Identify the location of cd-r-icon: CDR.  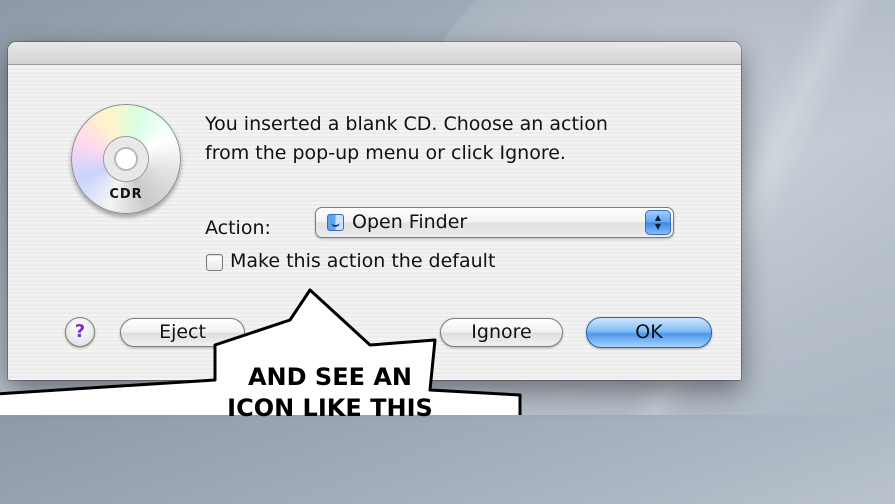
(126, 159).